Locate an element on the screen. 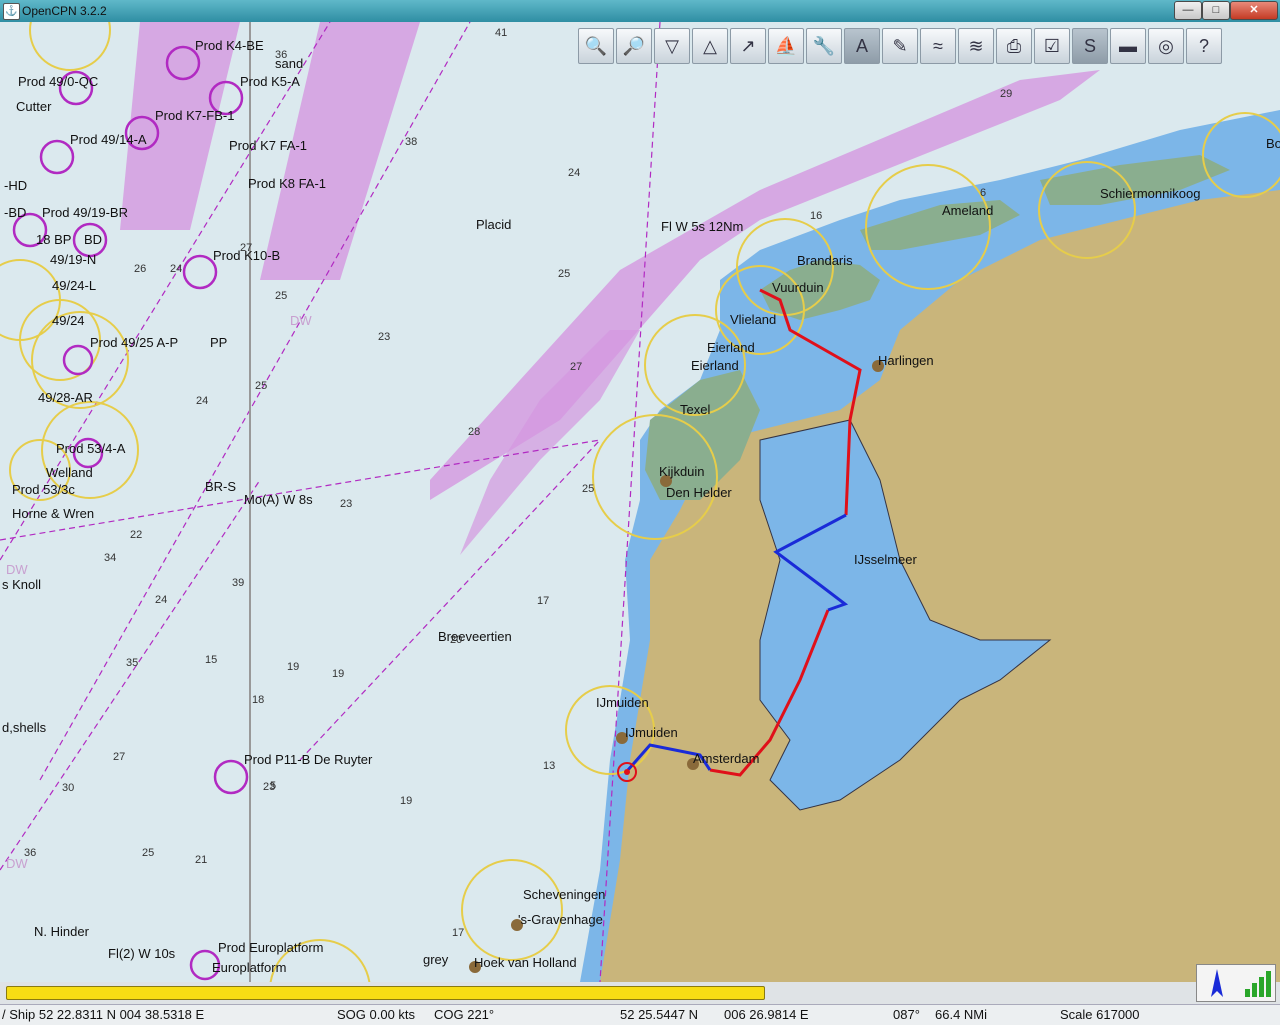 This screenshot has height=1025, width=1280. depth-sounding: 19 is located at coordinates (338, 674).